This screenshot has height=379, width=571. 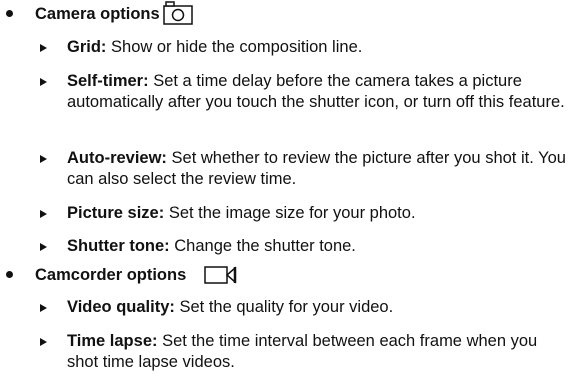 What do you see at coordinates (108, 81) in the screenshot?
I see `item-term: Self-timer:` at bounding box center [108, 81].